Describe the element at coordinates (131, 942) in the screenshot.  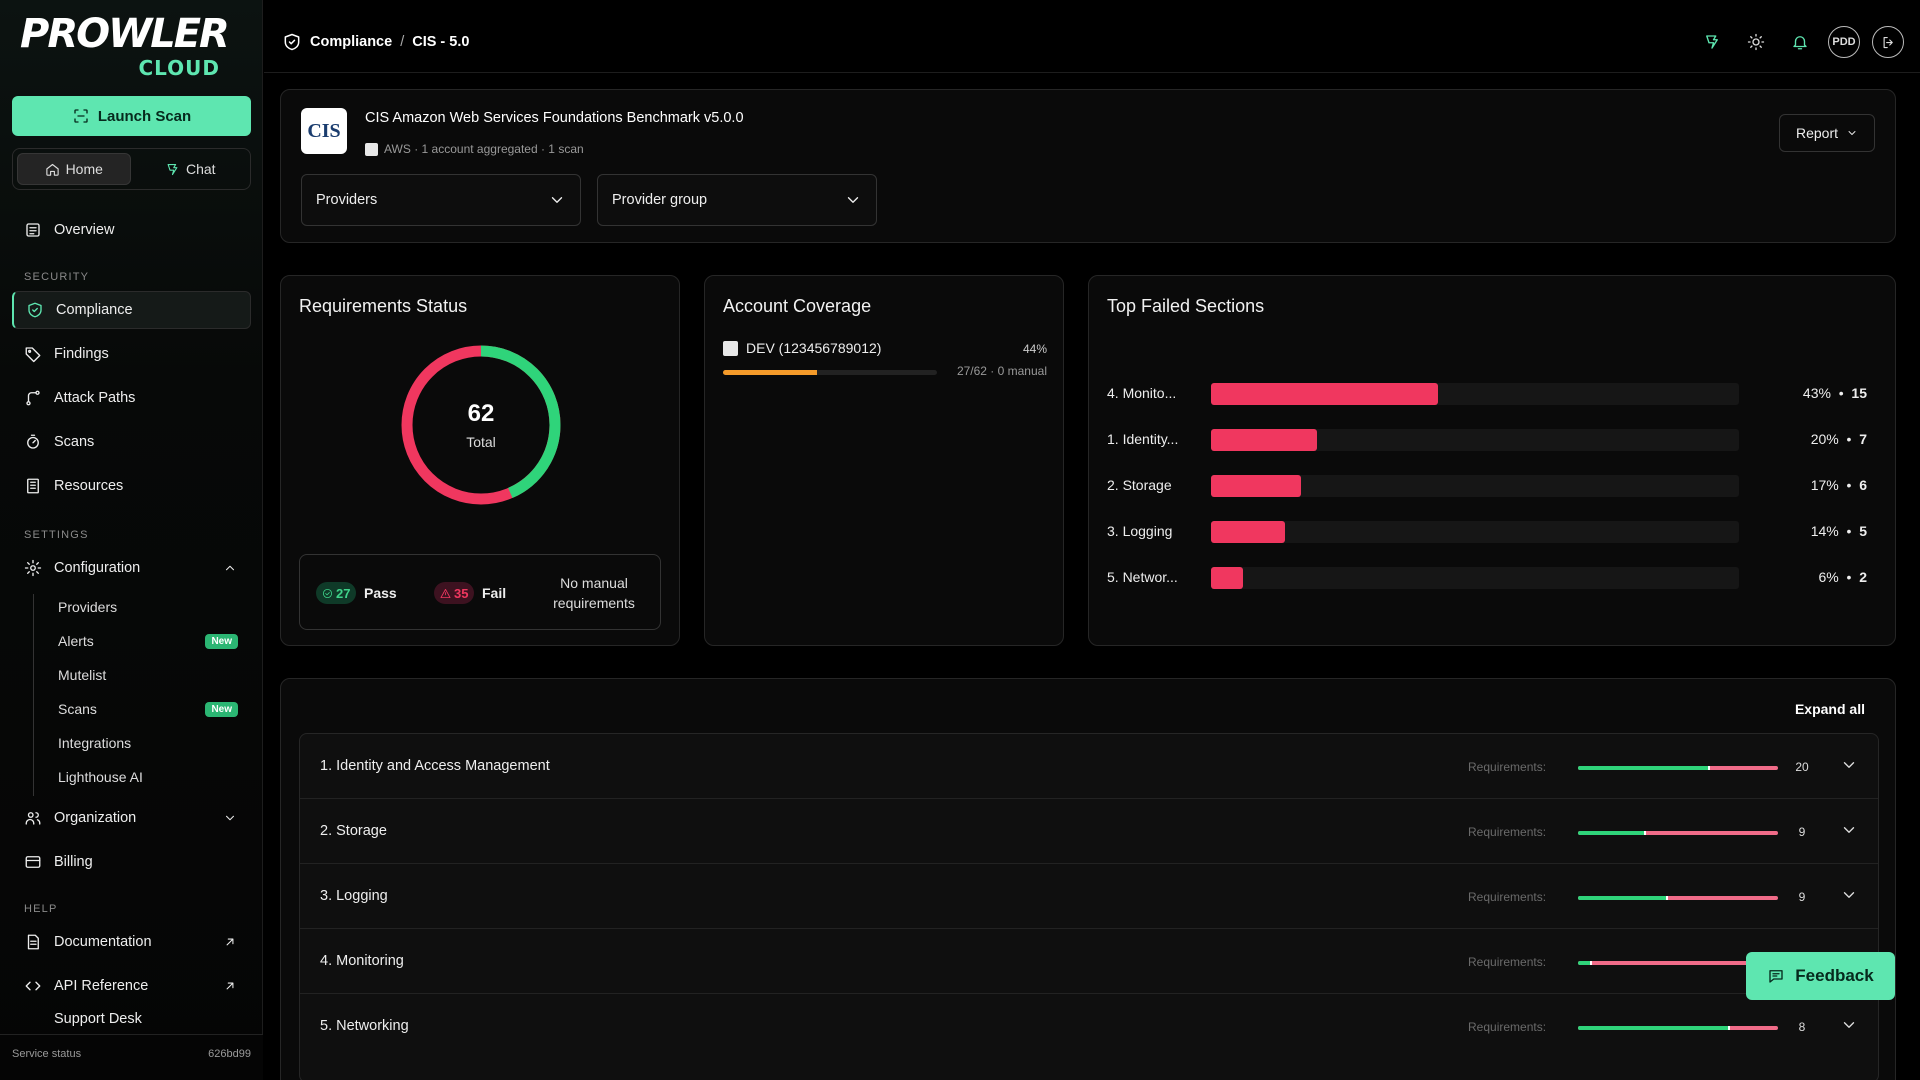
I see `sidebar-item-documentation: Documentation` at that location.